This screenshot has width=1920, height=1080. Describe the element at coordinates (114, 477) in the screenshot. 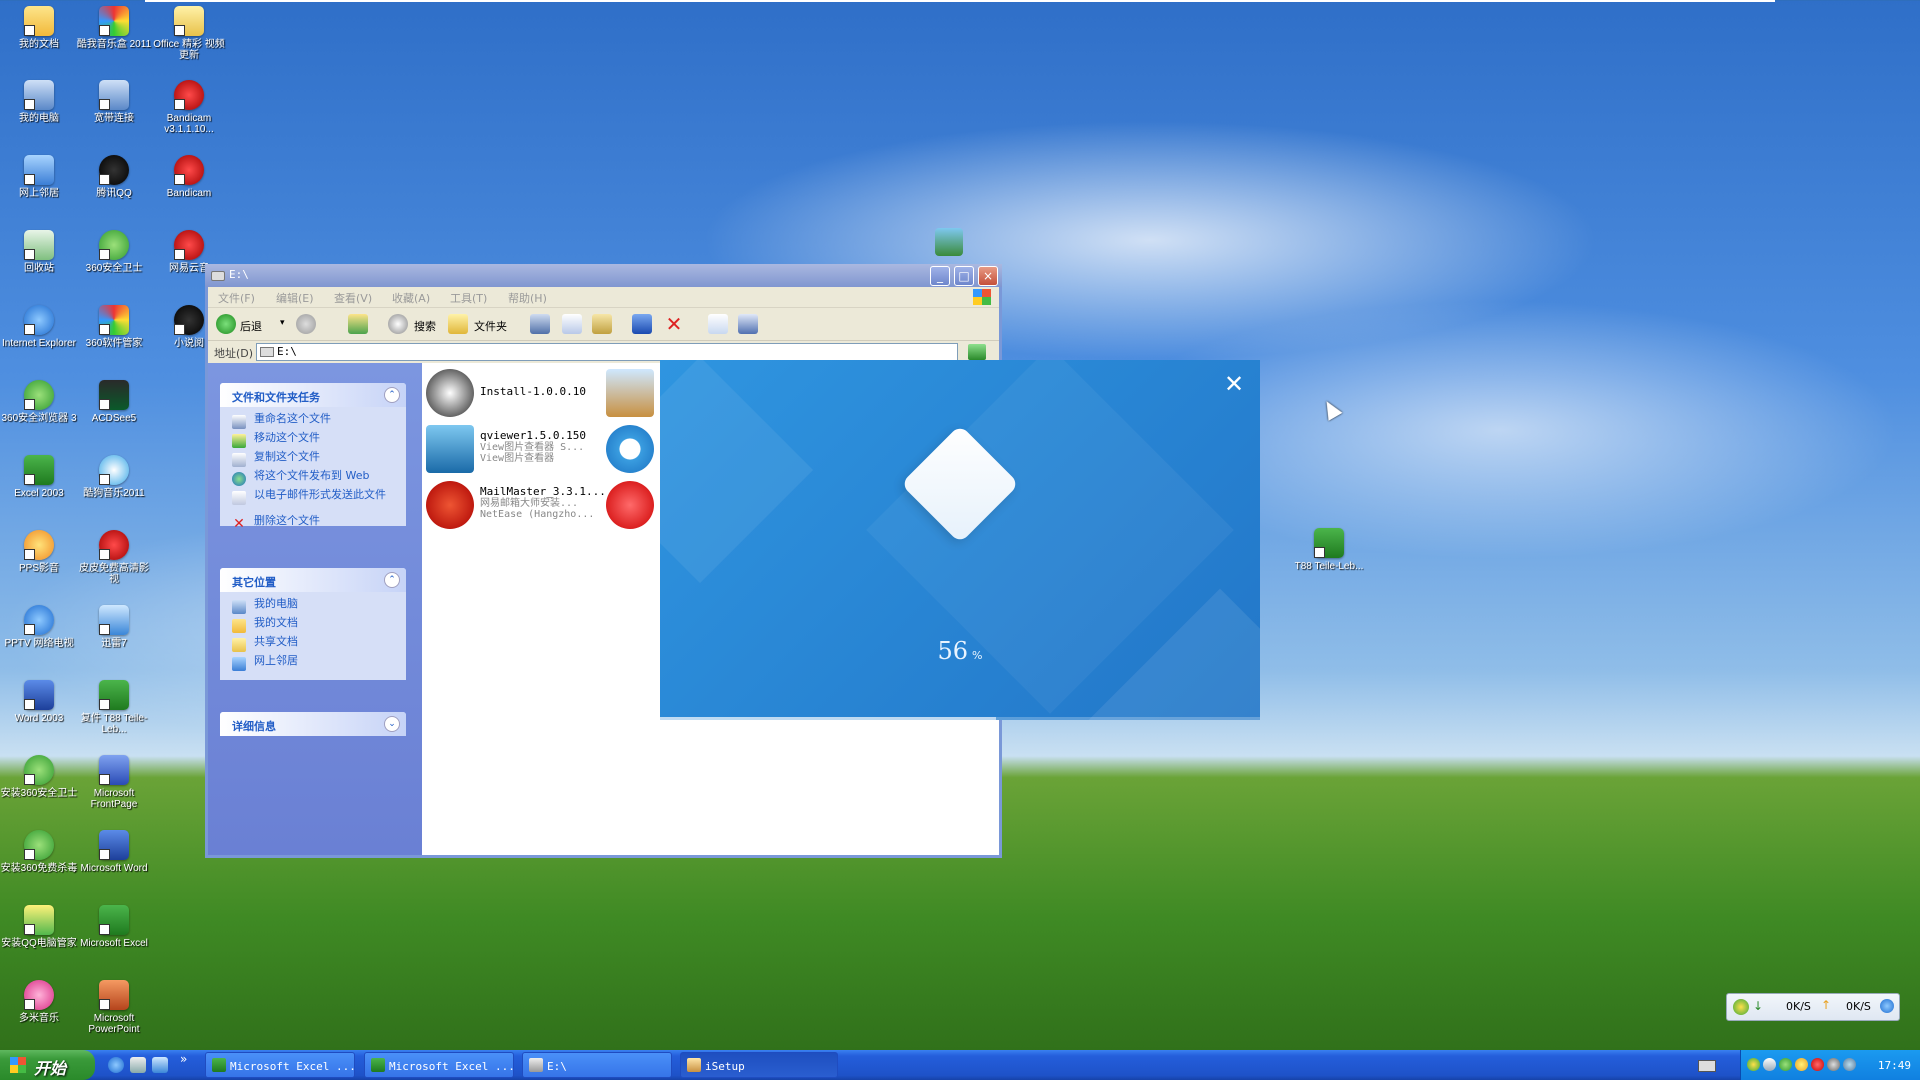

I see `desktop-icon-kugou: 酷狗音乐2011` at that location.